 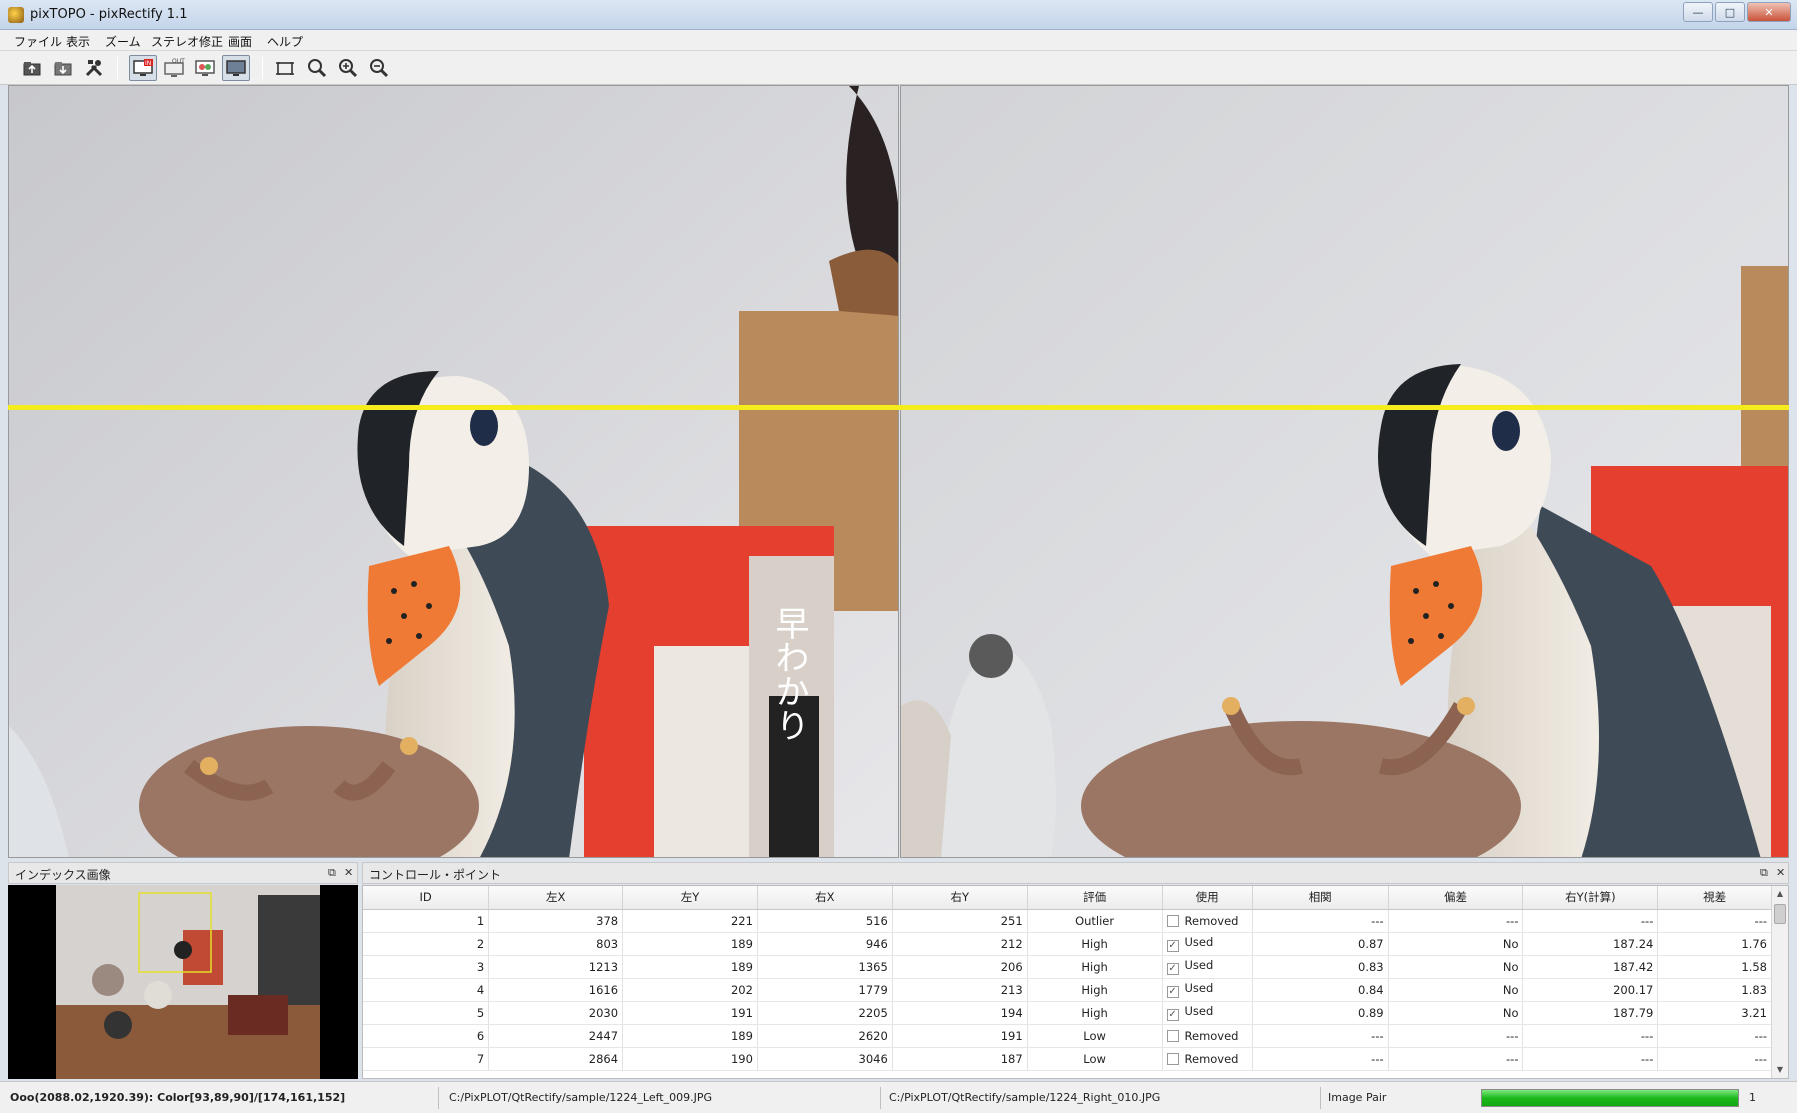 I want to click on index-image-view, so click(x=183, y=982).